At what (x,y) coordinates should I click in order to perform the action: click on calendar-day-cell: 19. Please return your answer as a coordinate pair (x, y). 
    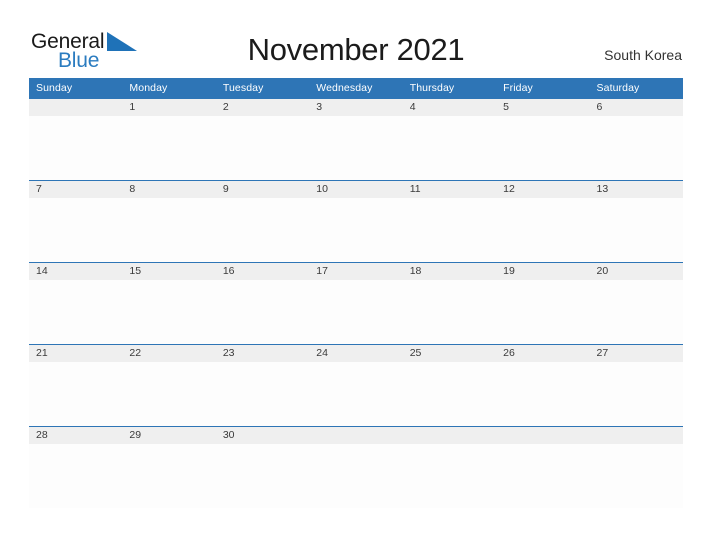
    Looking at the image, I should click on (543, 303).